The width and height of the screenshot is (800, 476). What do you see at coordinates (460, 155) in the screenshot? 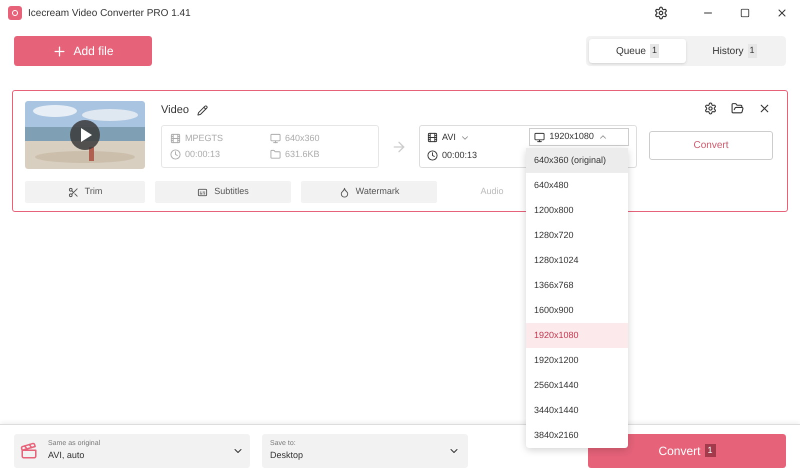
I see `output-duration: 00:00:13` at bounding box center [460, 155].